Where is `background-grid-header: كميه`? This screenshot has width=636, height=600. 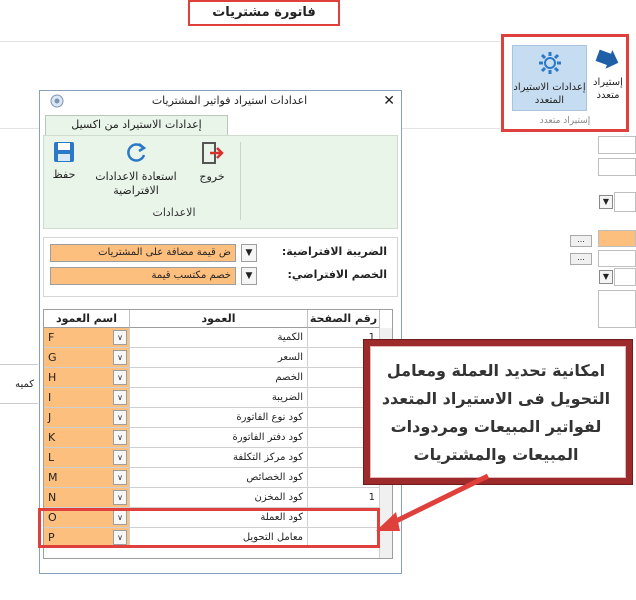 background-grid-header: كميه is located at coordinates (19, 384).